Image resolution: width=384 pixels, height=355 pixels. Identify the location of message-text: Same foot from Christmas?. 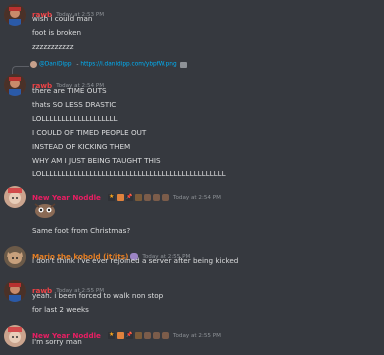
(81, 230).